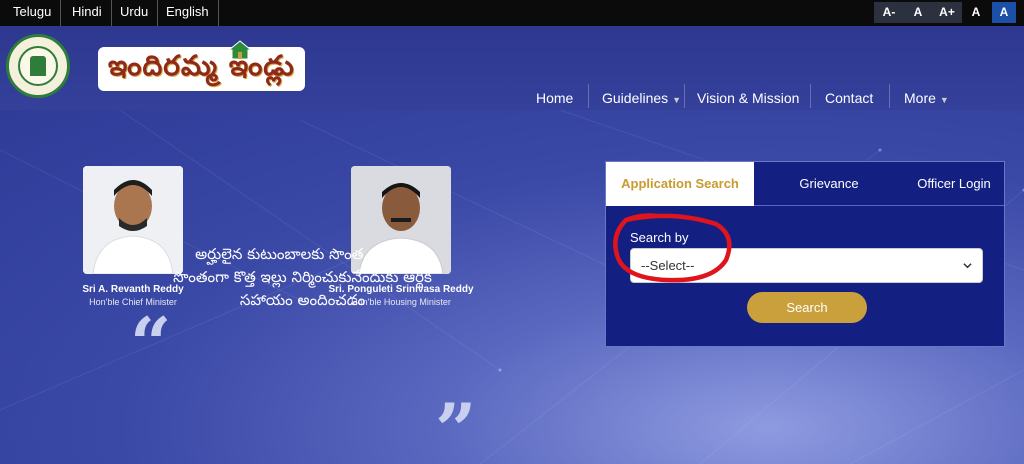  I want to click on lang-hindi: Hindi, so click(87, 13).